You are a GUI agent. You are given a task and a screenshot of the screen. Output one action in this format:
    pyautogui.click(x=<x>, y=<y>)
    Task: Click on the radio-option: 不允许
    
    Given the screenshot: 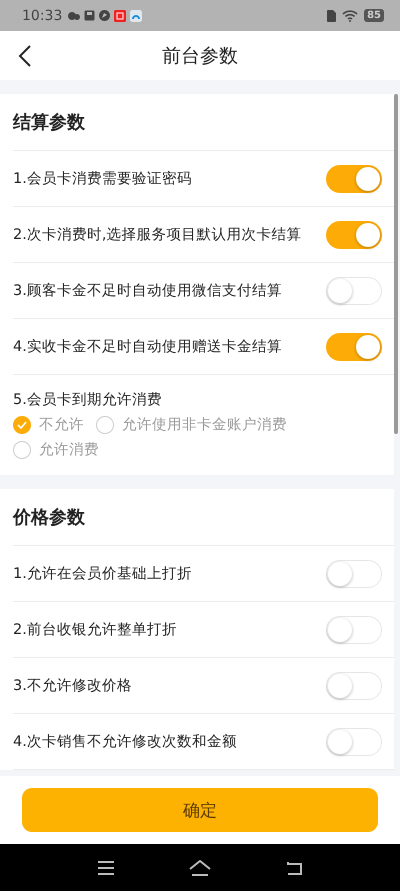 What is the action you would take?
    pyautogui.click(x=48, y=424)
    